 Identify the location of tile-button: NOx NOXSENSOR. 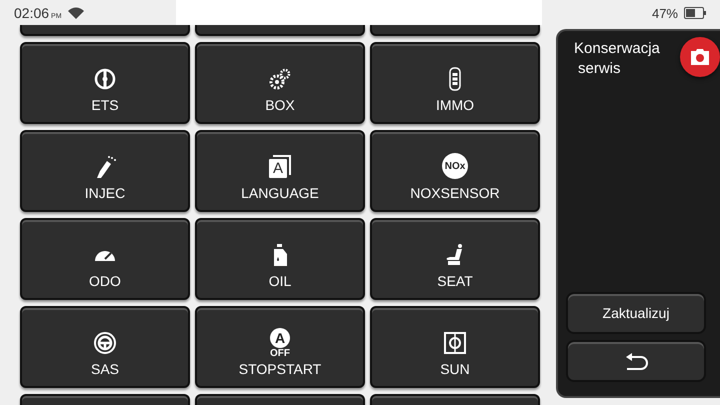
(455, 171).